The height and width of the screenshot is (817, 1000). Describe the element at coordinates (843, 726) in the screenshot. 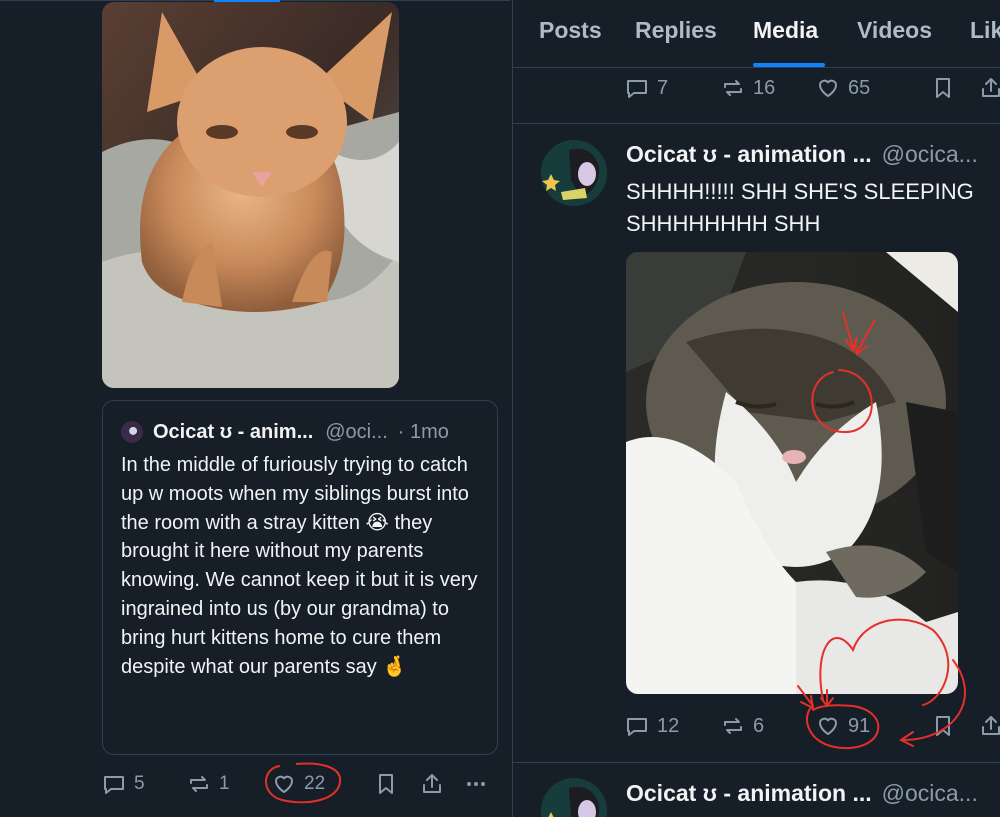

I see `like-button: 91` at that location.